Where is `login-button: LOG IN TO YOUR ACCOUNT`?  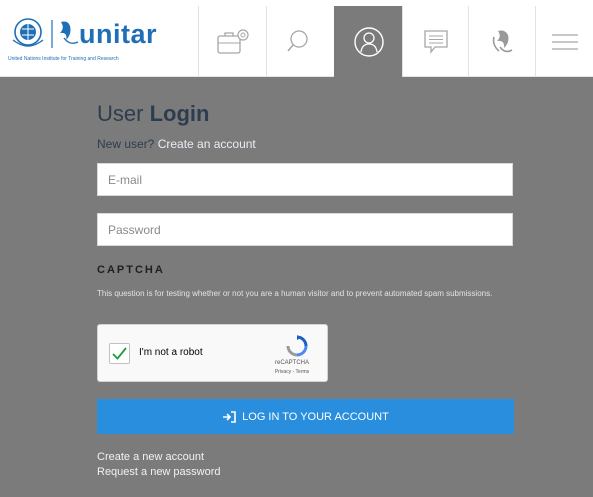 login-button: LOG IN TO YOUR ACCOUNT is located at coordinates (305, 416).